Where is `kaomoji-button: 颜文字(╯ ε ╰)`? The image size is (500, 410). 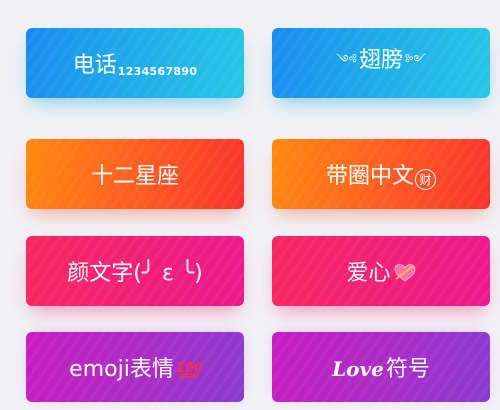
kaomoji-button: 颜文字(╯ ε ╰) is located at coordinates (135, 271).